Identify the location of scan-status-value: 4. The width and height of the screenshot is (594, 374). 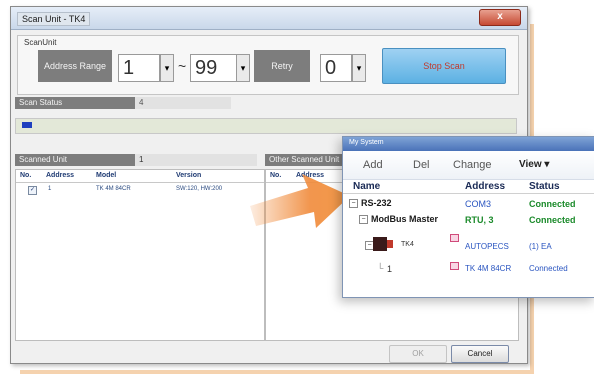
(183, 103).